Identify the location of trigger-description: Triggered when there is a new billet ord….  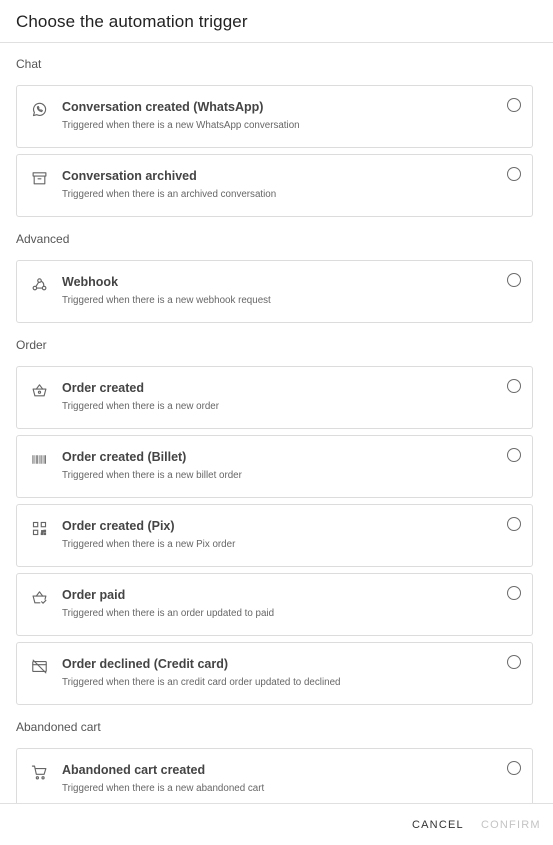
(152, 475).